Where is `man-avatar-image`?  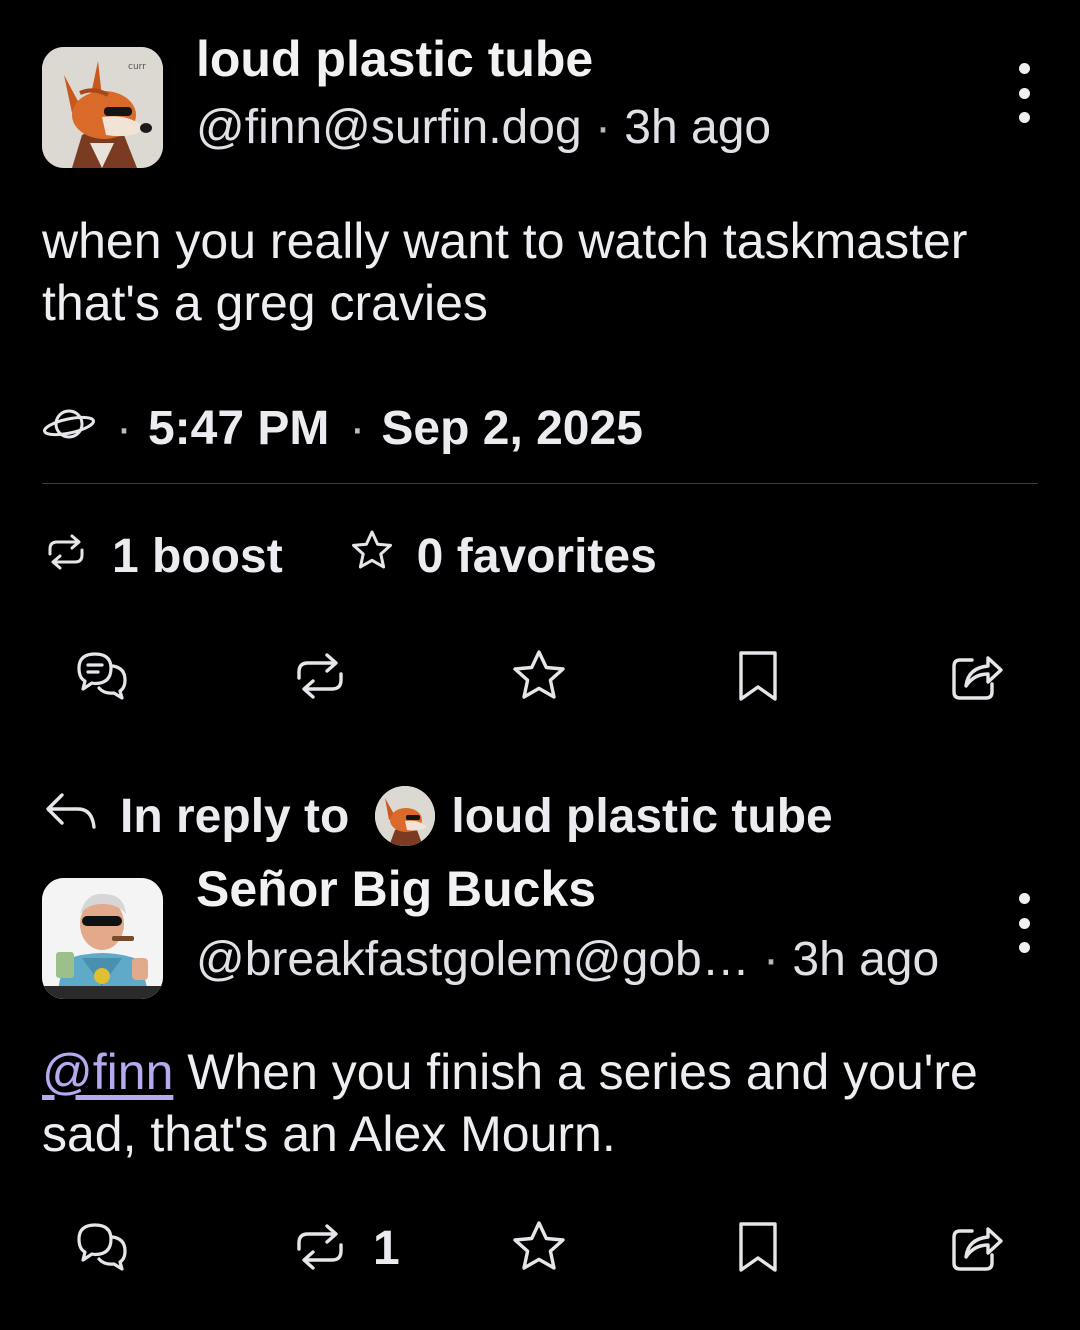
man-avatar-image is located at coordinates (102, 938).